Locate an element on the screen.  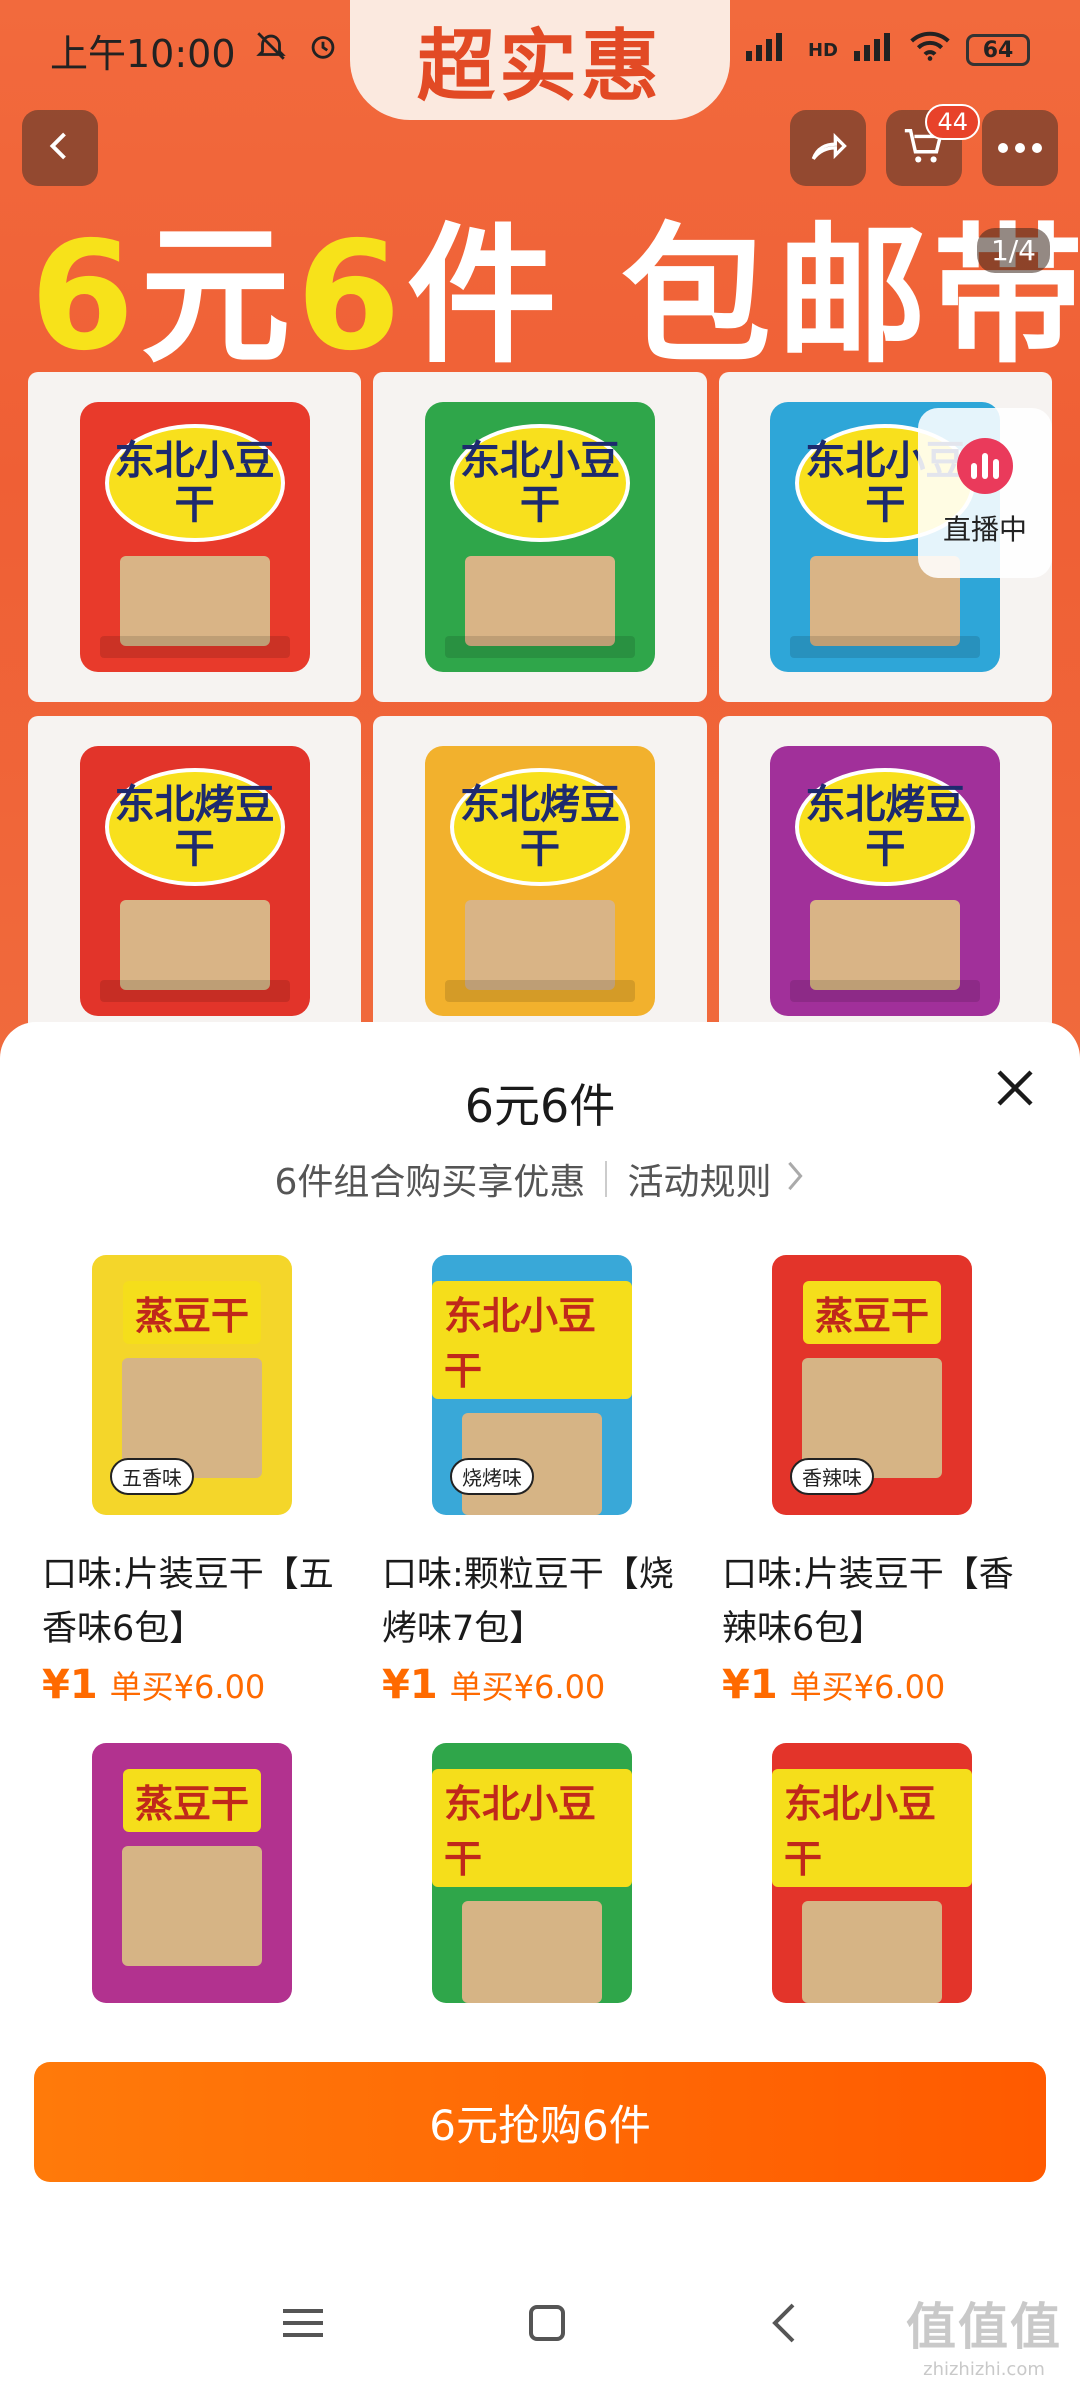
sku-image: 东北小豆干 烧烤味 is located at coordinates (532, 1385).